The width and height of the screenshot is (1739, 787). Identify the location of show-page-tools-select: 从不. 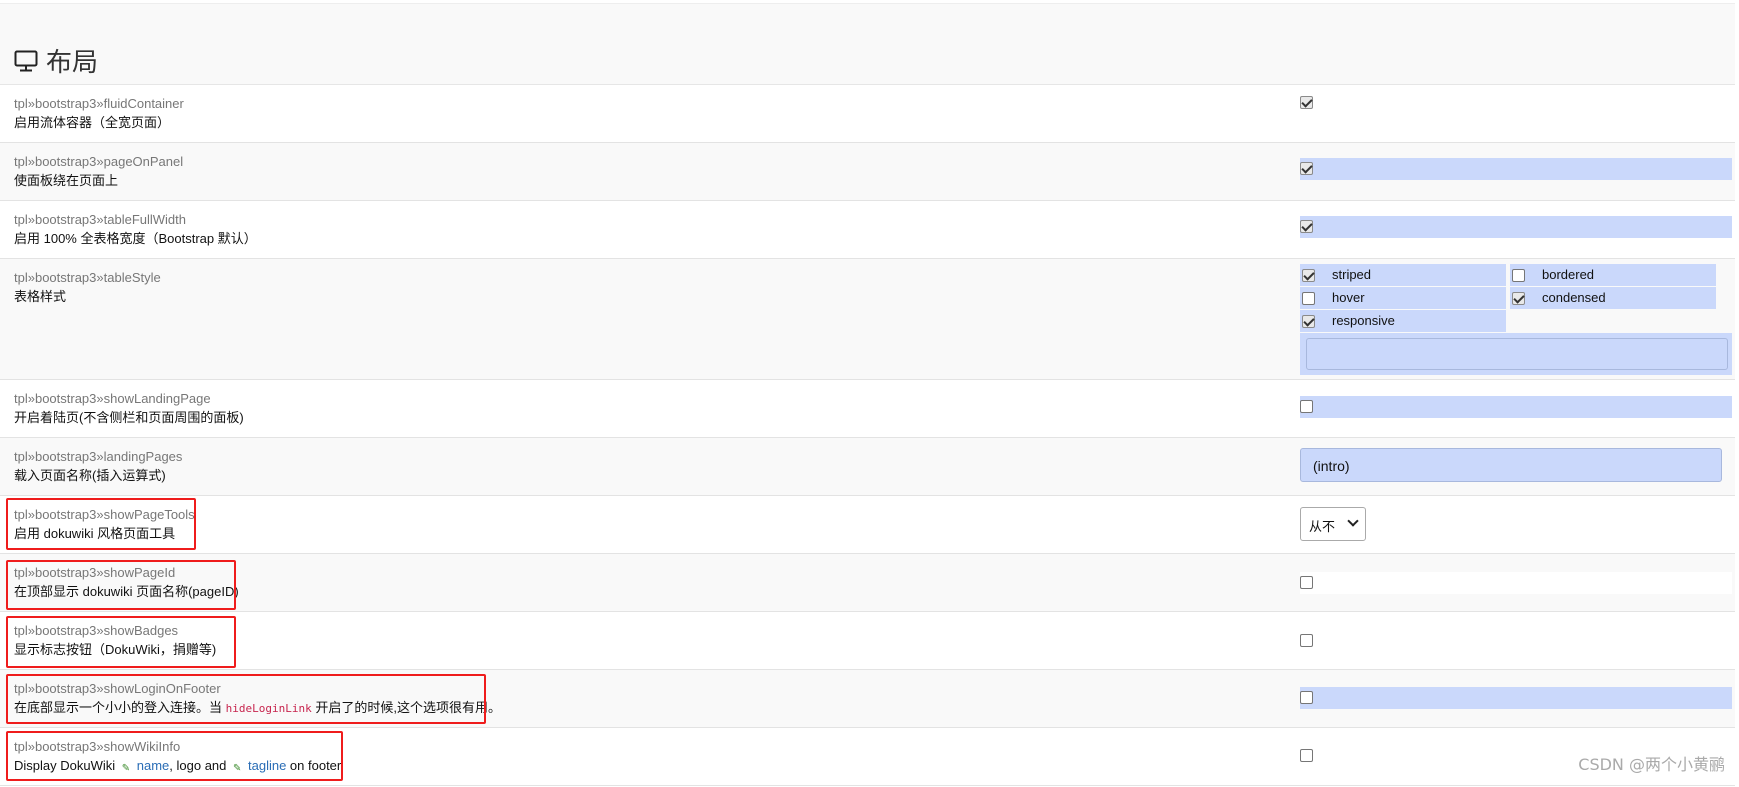
(1333, 524).